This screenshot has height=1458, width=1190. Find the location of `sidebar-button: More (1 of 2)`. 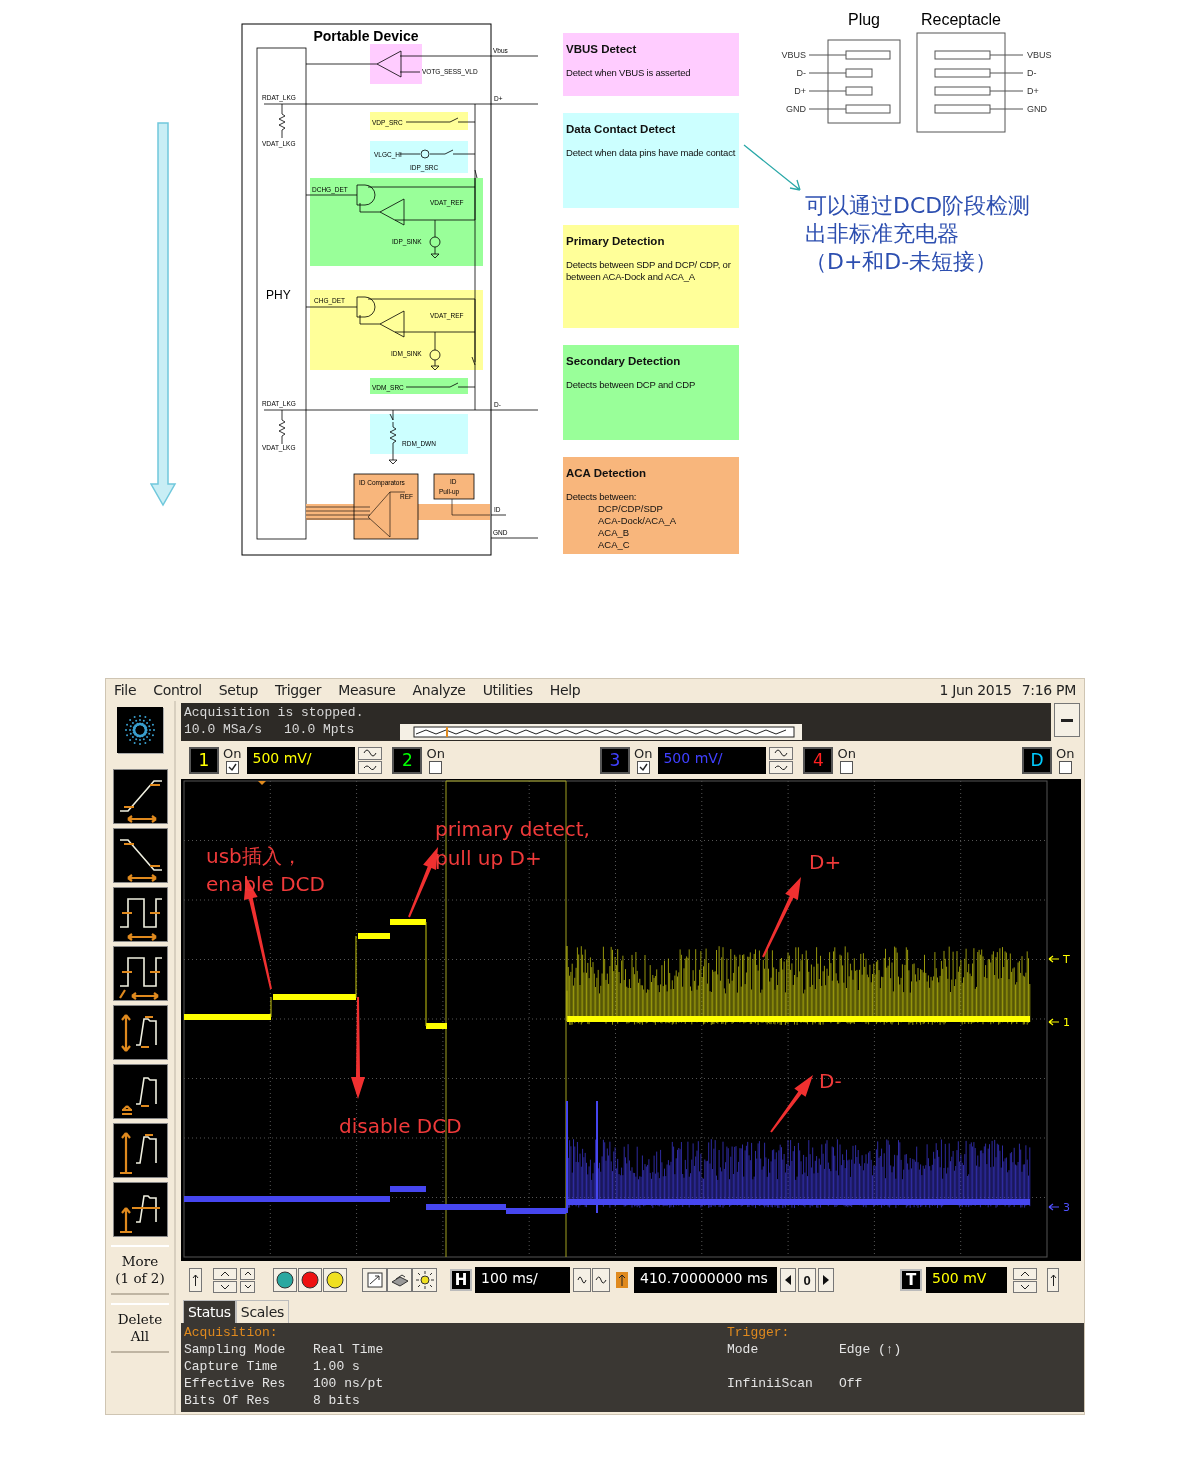

sidebar-button: More (1 of 2) is located at coordinates (140, 1270).